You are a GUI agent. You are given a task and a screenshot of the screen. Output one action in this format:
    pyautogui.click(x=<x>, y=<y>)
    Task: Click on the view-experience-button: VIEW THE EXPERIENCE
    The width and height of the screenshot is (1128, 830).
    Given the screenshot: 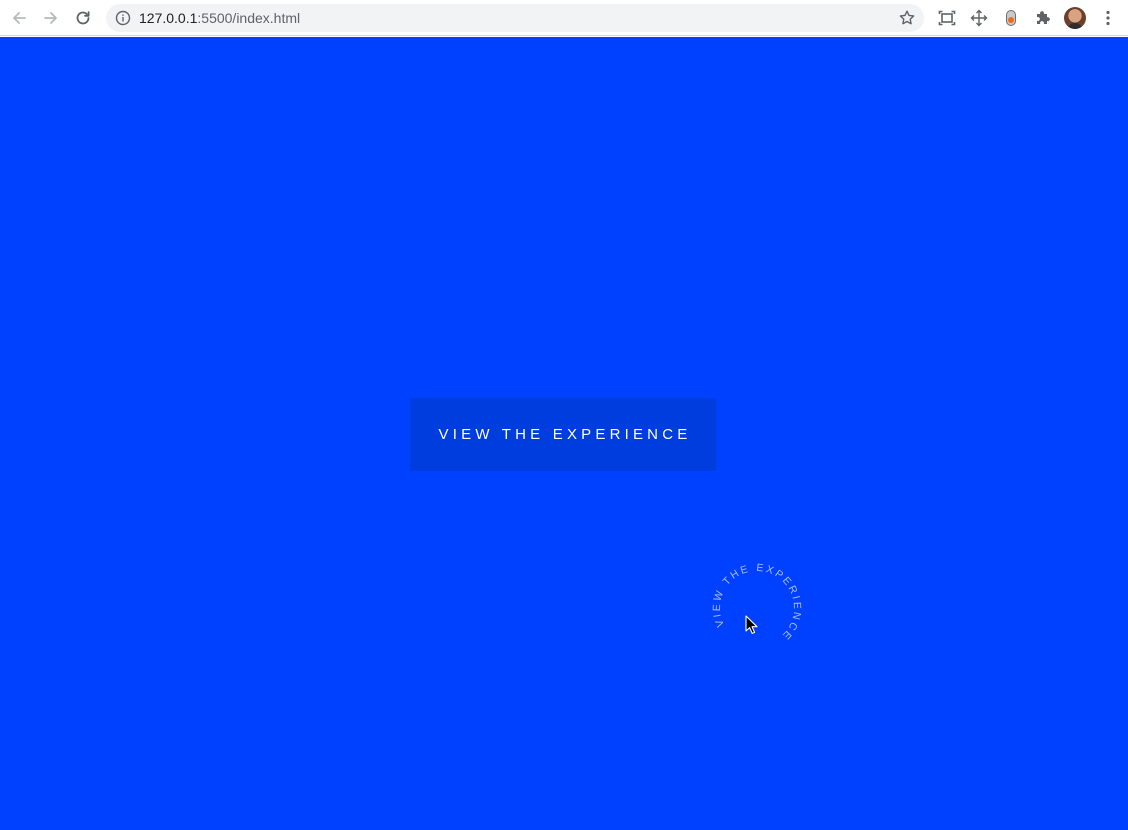 What is the action you would take?
    pyautogui.click(x=563, y=434)
    